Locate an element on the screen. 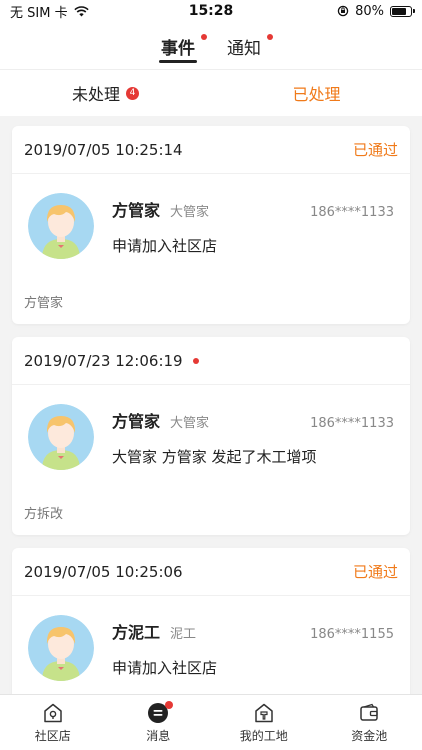 Image resolution: width=422 pixels, height=750 pixels. tab-notifications-dot is located at coordinates (270, 37).